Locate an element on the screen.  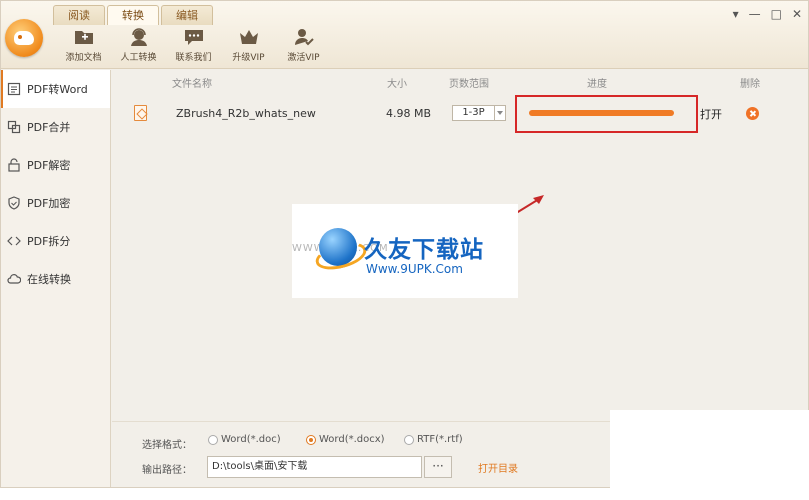
blank-area is located at coordinates (709, 455).